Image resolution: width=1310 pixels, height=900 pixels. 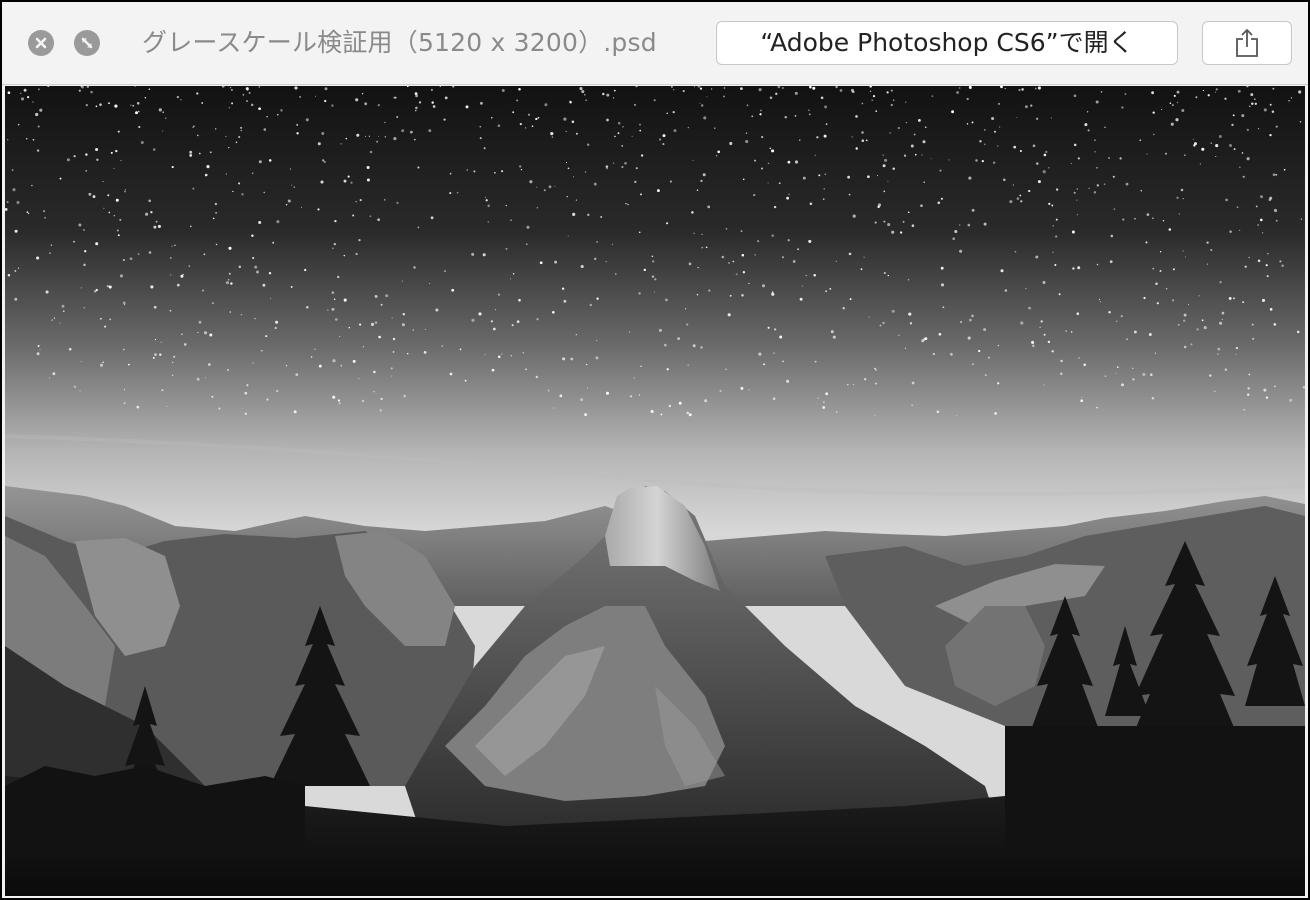 I want to click on share-button, so click(x=1247, y=43).